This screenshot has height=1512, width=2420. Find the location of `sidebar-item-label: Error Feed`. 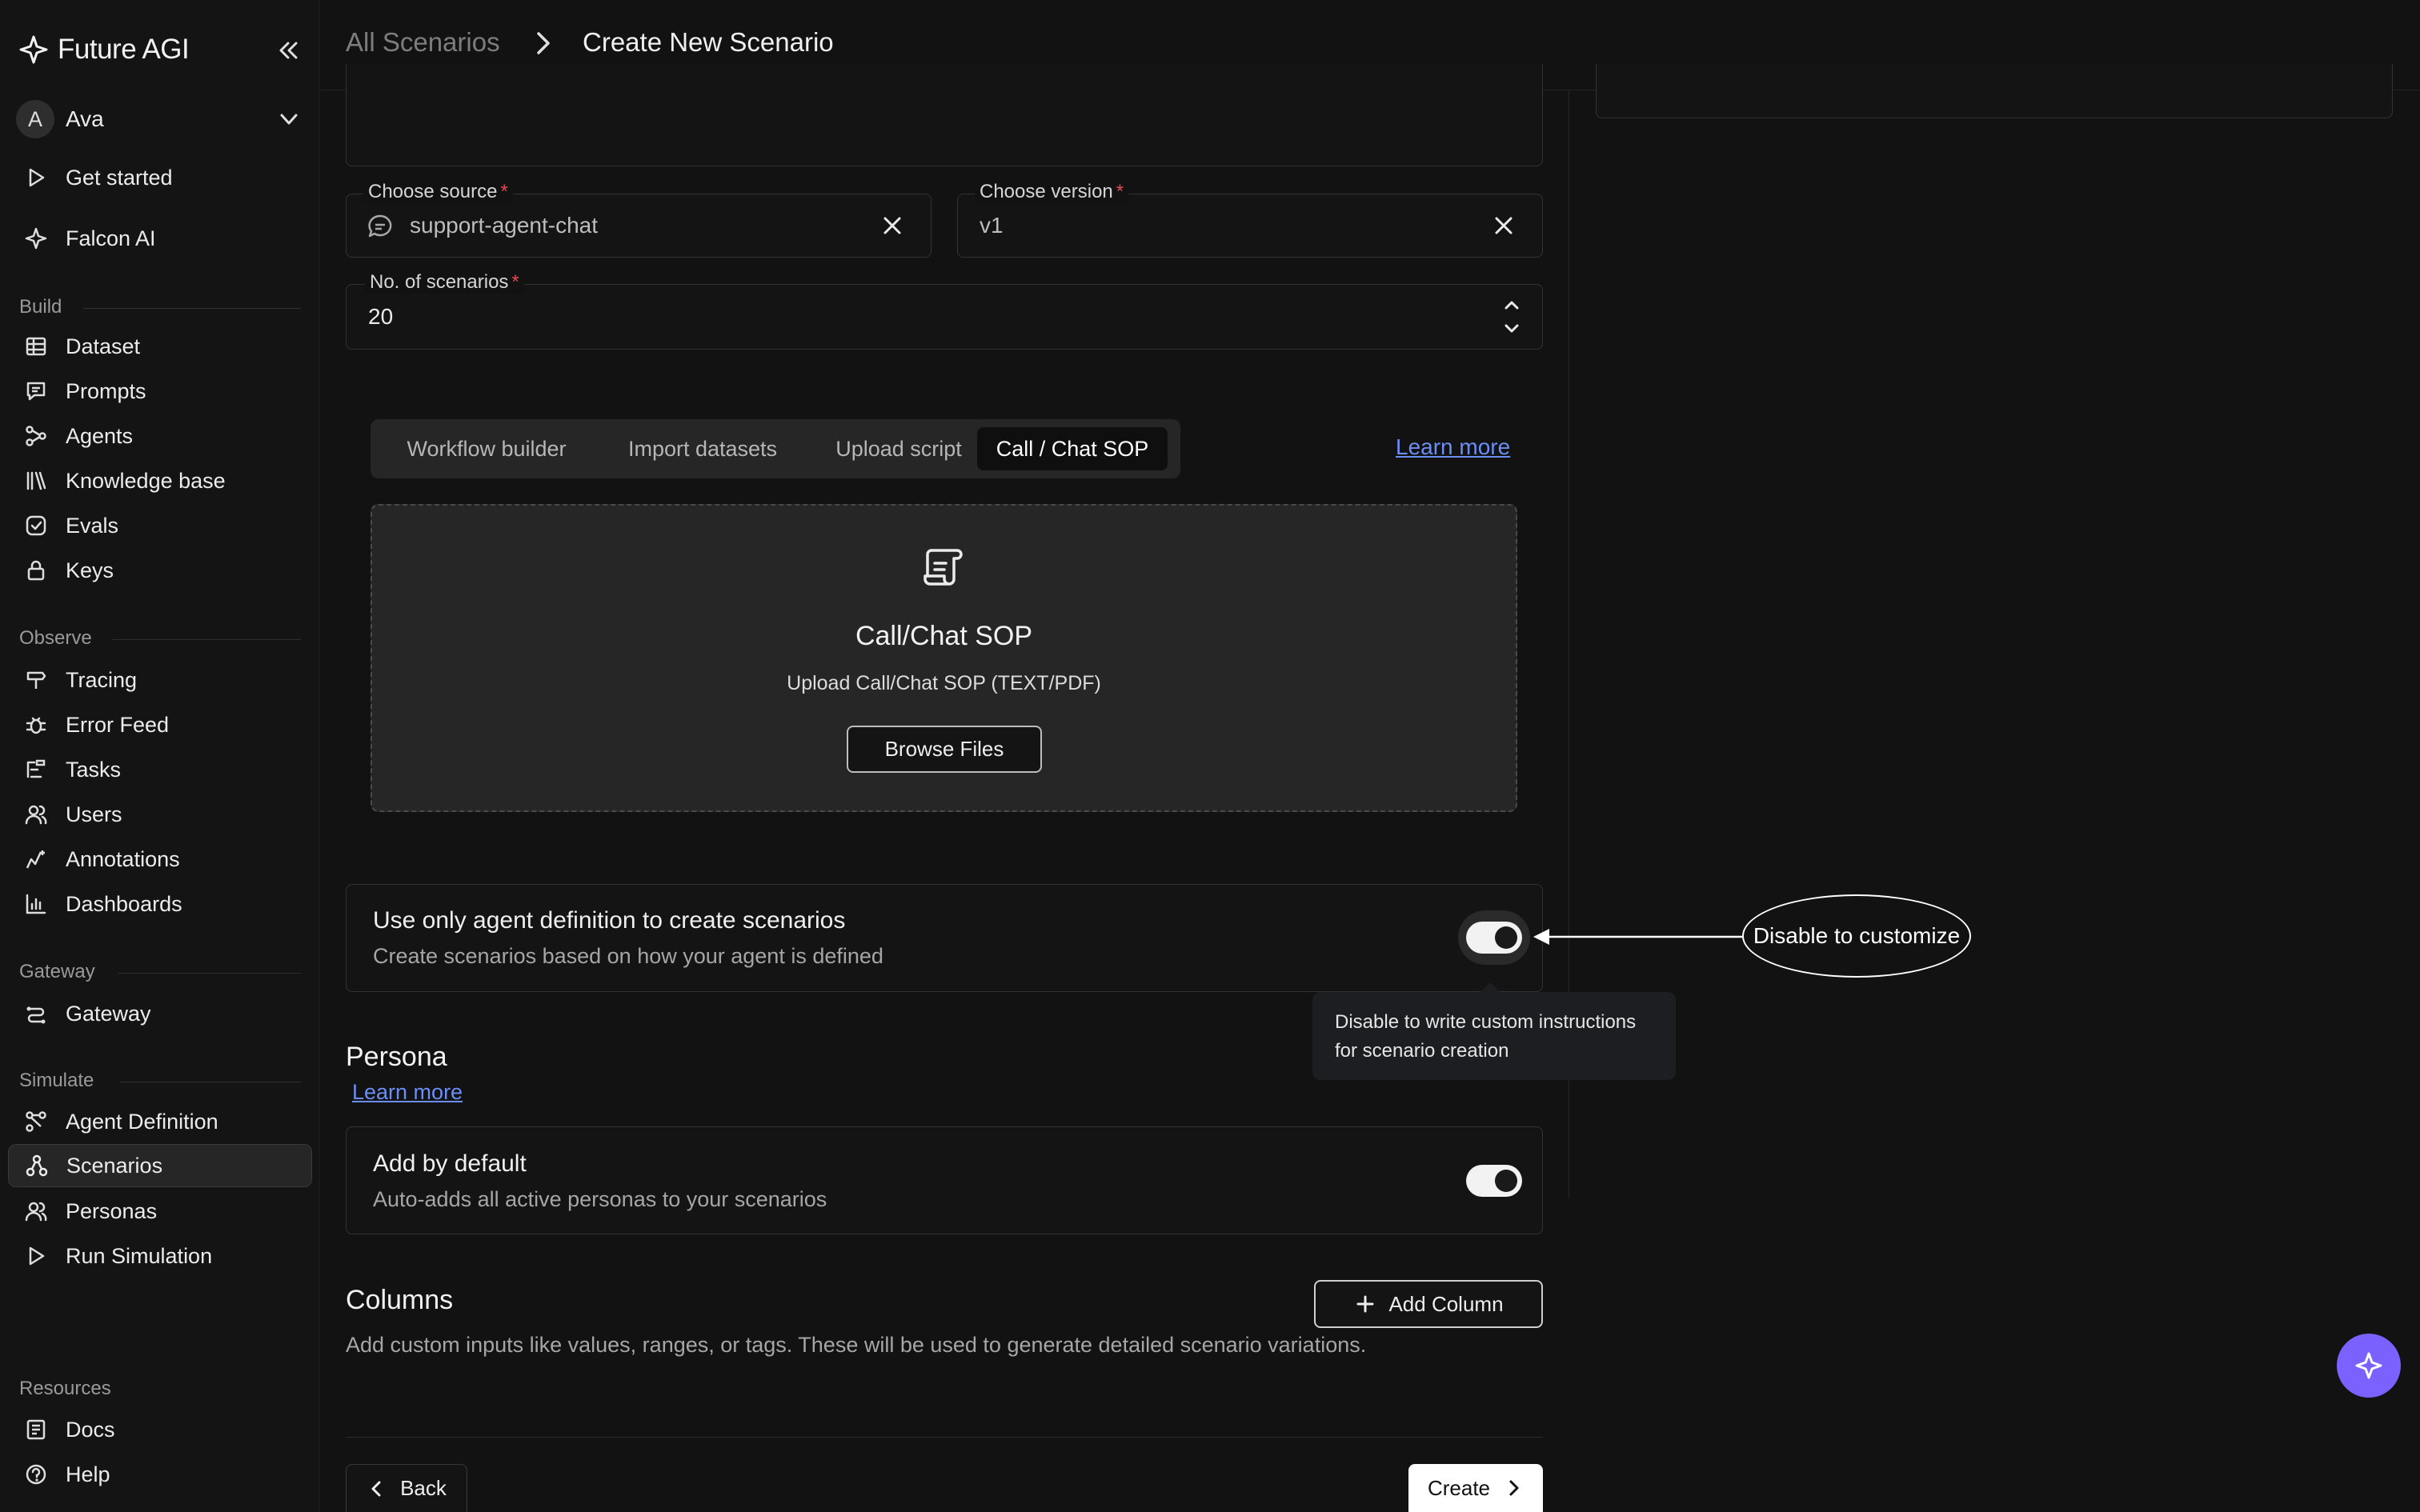

sidebar-item-label: Error Feed is located at coordinates (118, 724).